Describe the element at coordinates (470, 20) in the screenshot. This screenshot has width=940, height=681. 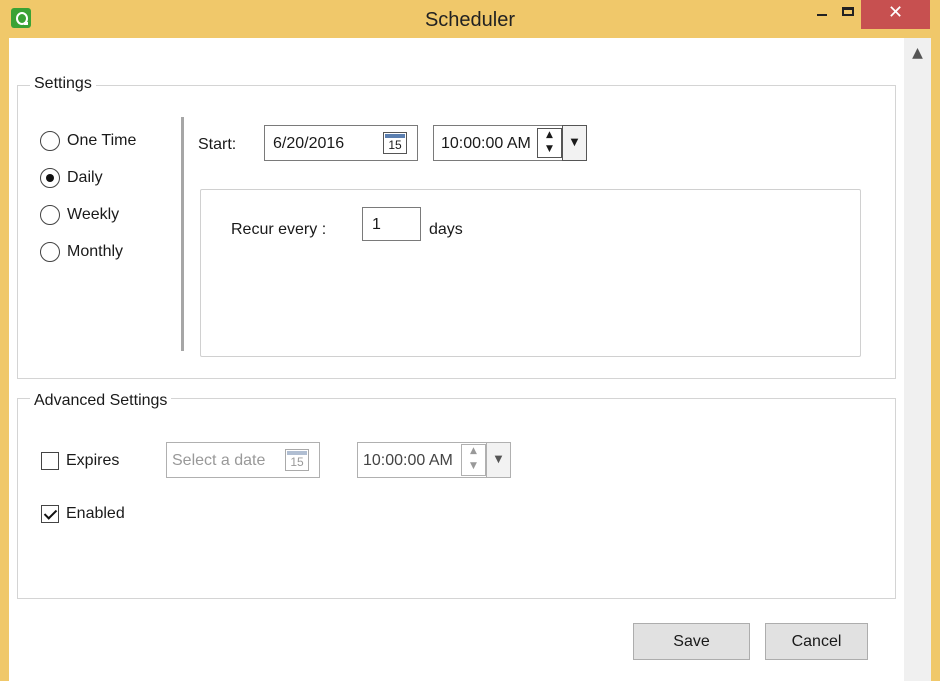
I see `window-title: Scheduler` at that location.